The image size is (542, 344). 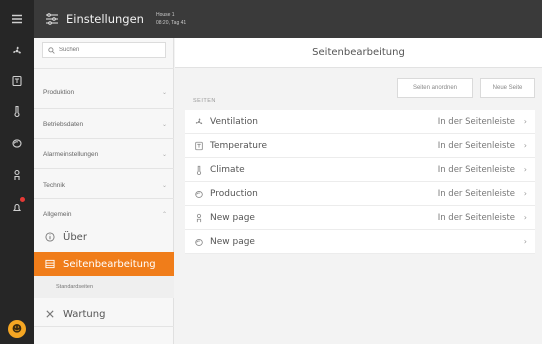 What do you see at coordinates (49, 237) in the screenshot?
I see `info-icon` at bounding box center [49, 237].